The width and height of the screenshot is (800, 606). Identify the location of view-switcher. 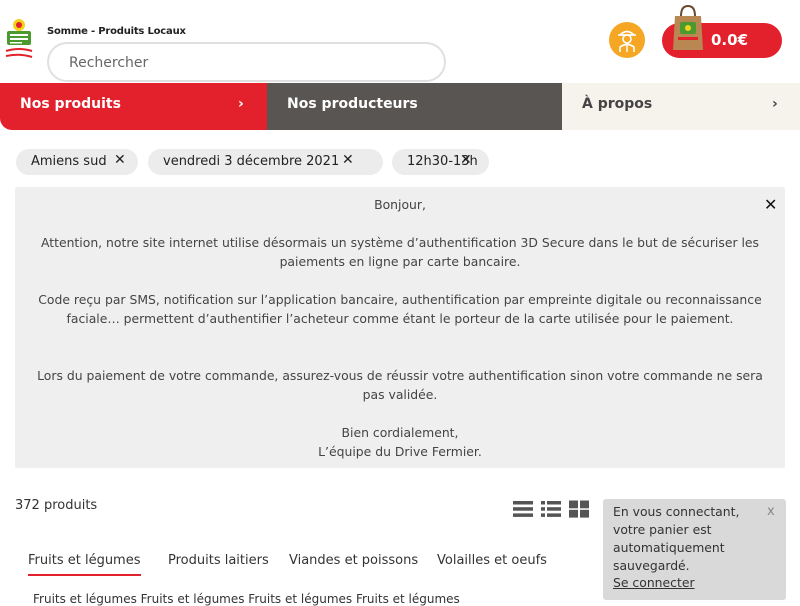
(552, 510).